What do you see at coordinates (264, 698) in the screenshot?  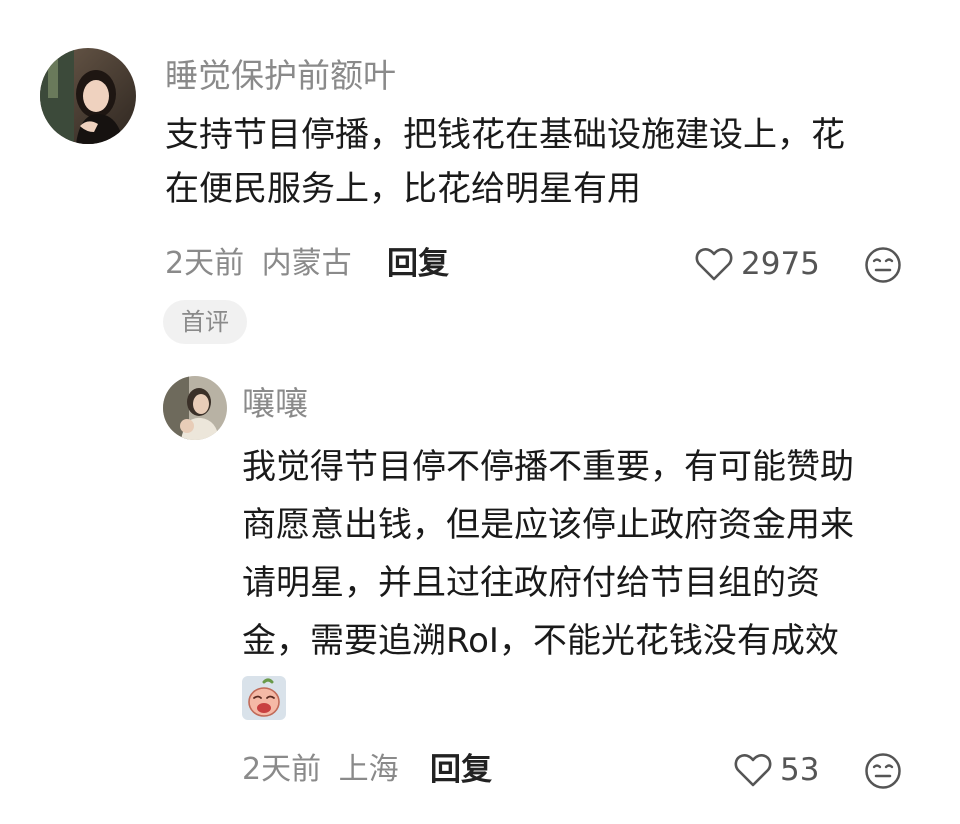 I see `crying-peach-sticker` at bounding box center [264, 698].